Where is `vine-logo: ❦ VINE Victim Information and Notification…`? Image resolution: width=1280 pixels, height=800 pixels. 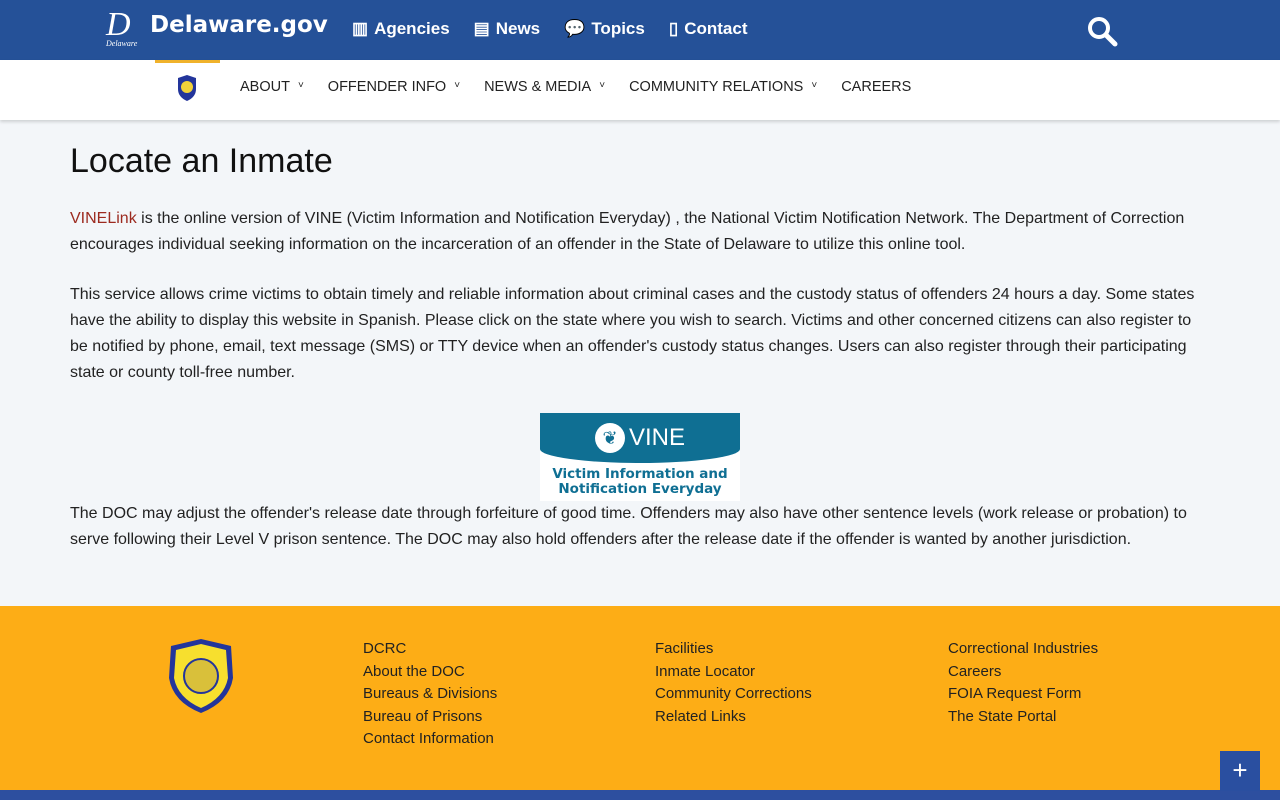 vine-logo: ❦ VINE Victim Information and Notification… is located at coordinates (640, 457).